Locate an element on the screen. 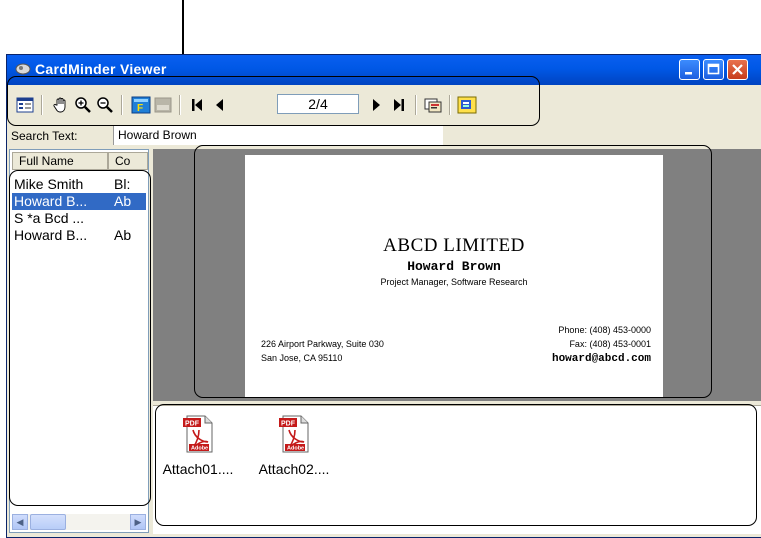 The width and height of the screenshot is (761, 538). export-icon is located at coordinates (467, 105).